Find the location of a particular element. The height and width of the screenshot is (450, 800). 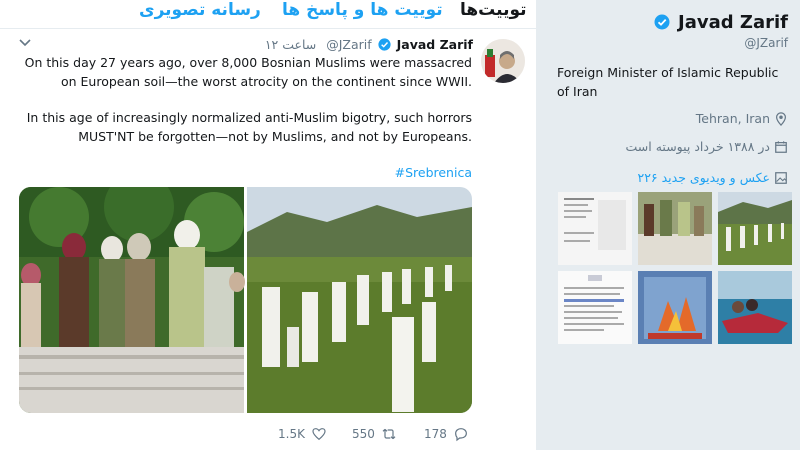

profile-banner is located at coordinates (668, 5).